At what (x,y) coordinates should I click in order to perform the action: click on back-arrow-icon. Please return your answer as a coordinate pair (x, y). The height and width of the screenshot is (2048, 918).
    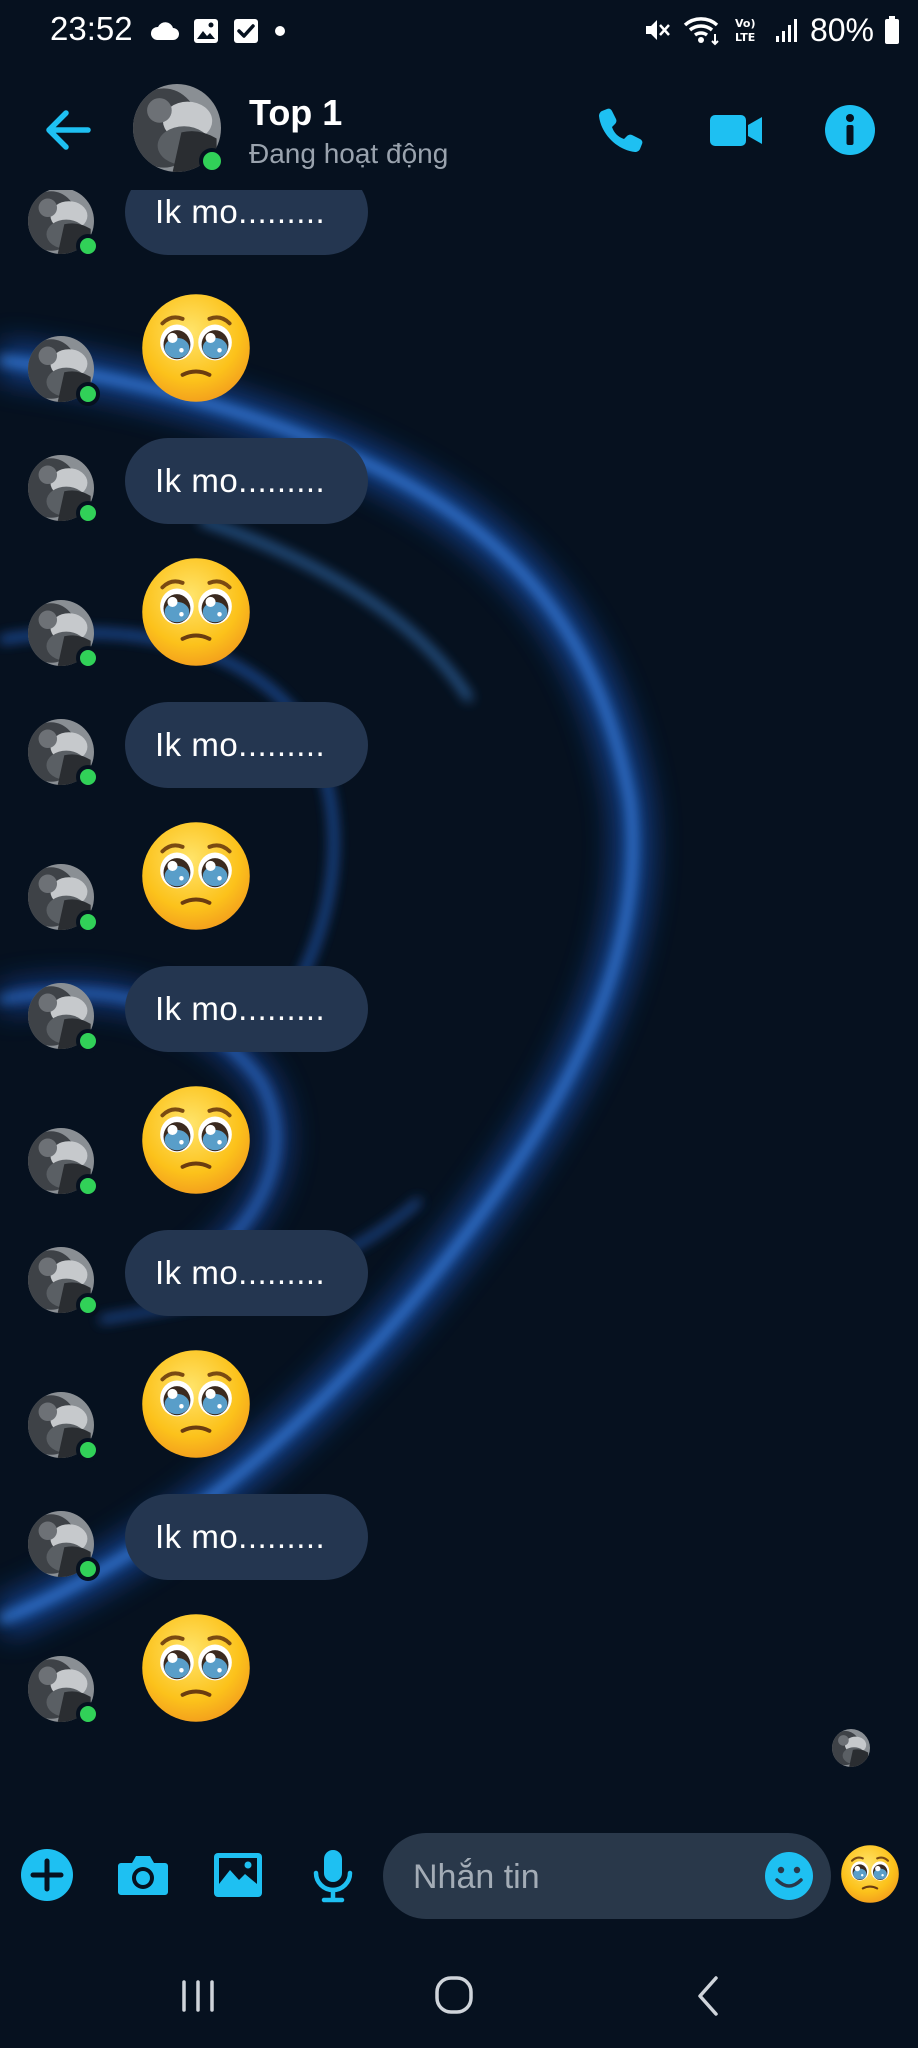
    Looking at the image, I should click on (68, 130).